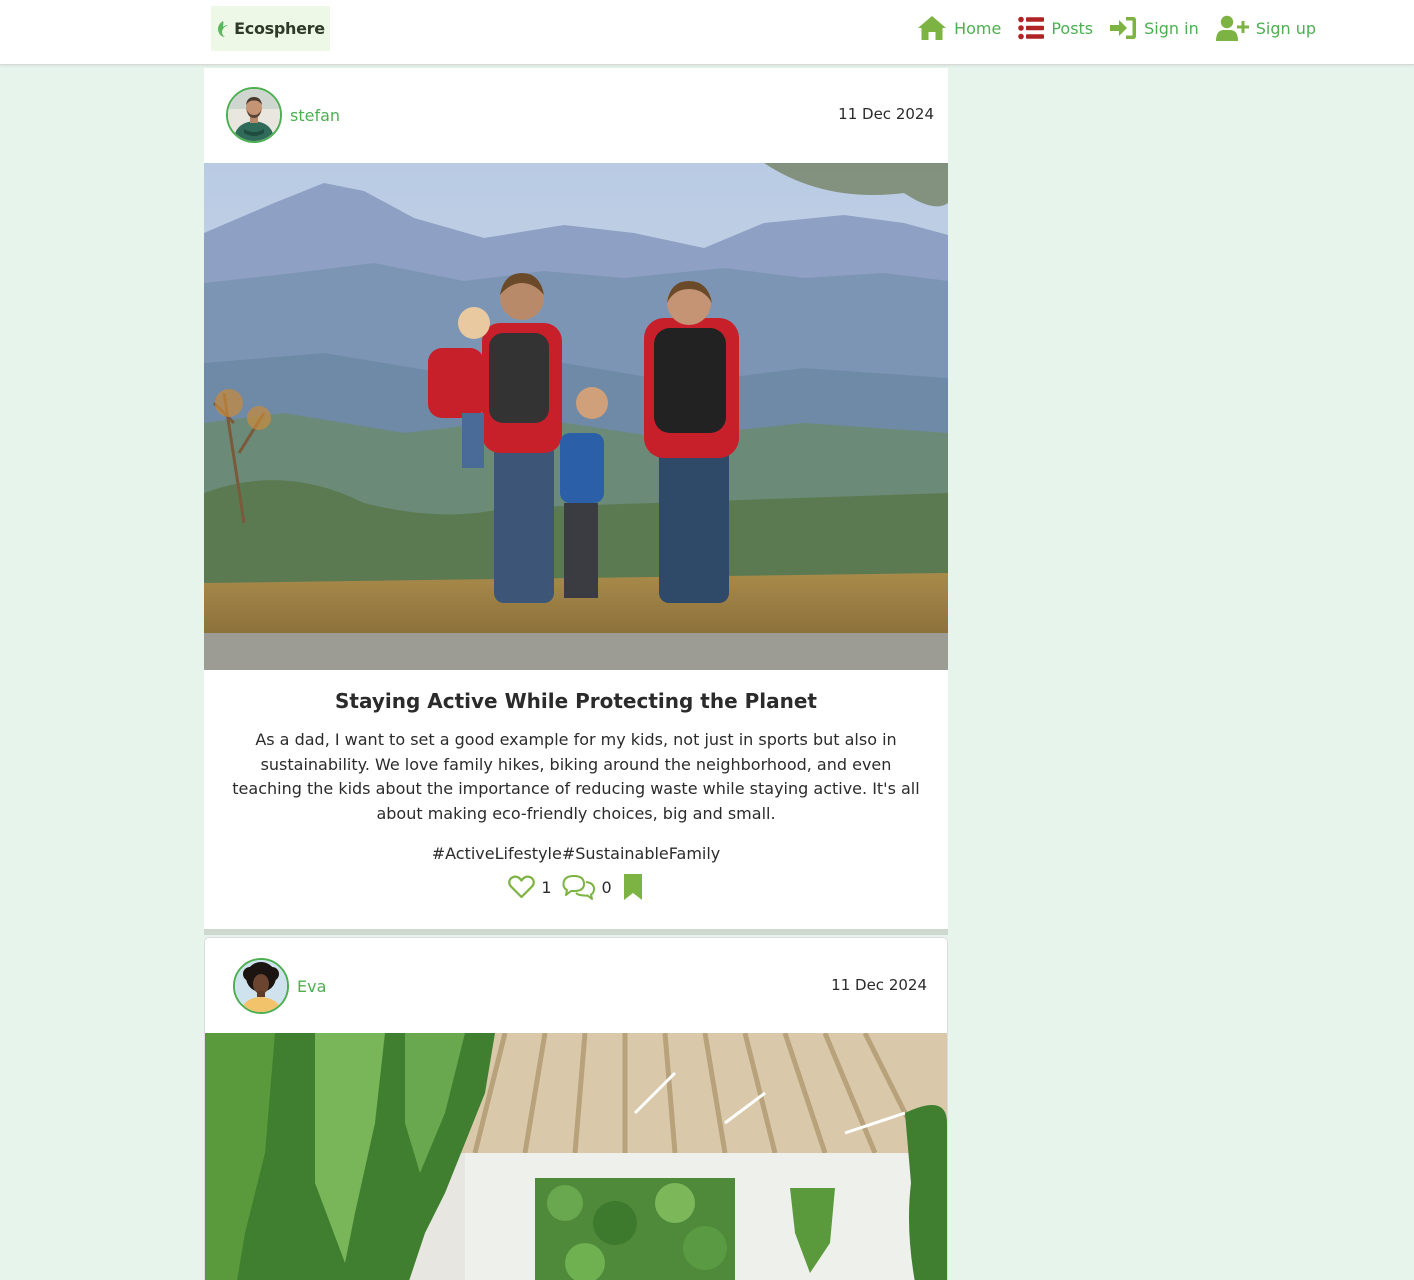 The image size is (1414, 1280). Describe the element at coordinates (707, 32) in the screenshot. I see `navbar: Ecosphere Home Posts Sign in Sign up` at that location.